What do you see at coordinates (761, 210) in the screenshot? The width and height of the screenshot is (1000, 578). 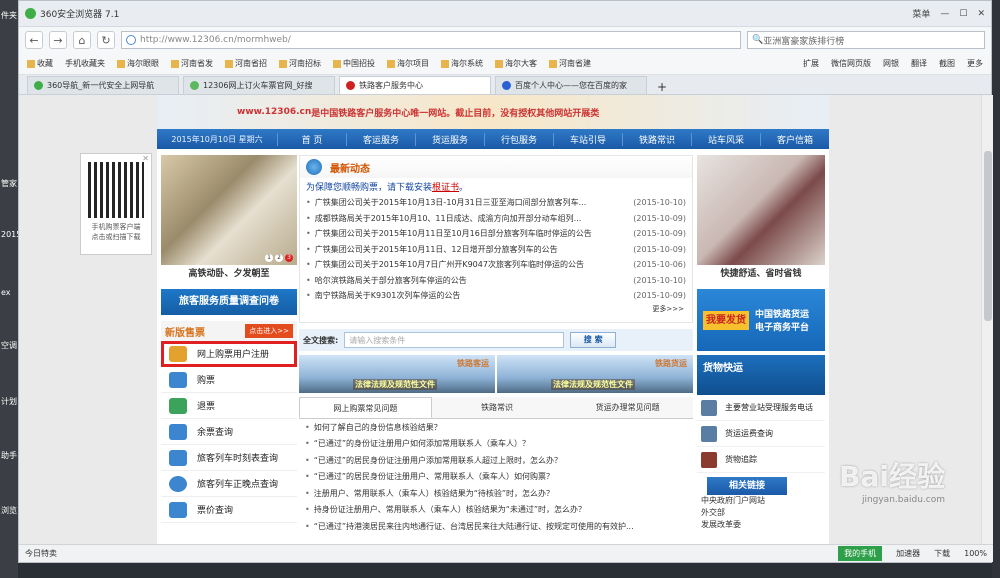 I see `attendant-photo` at bounding box center [761, 210].